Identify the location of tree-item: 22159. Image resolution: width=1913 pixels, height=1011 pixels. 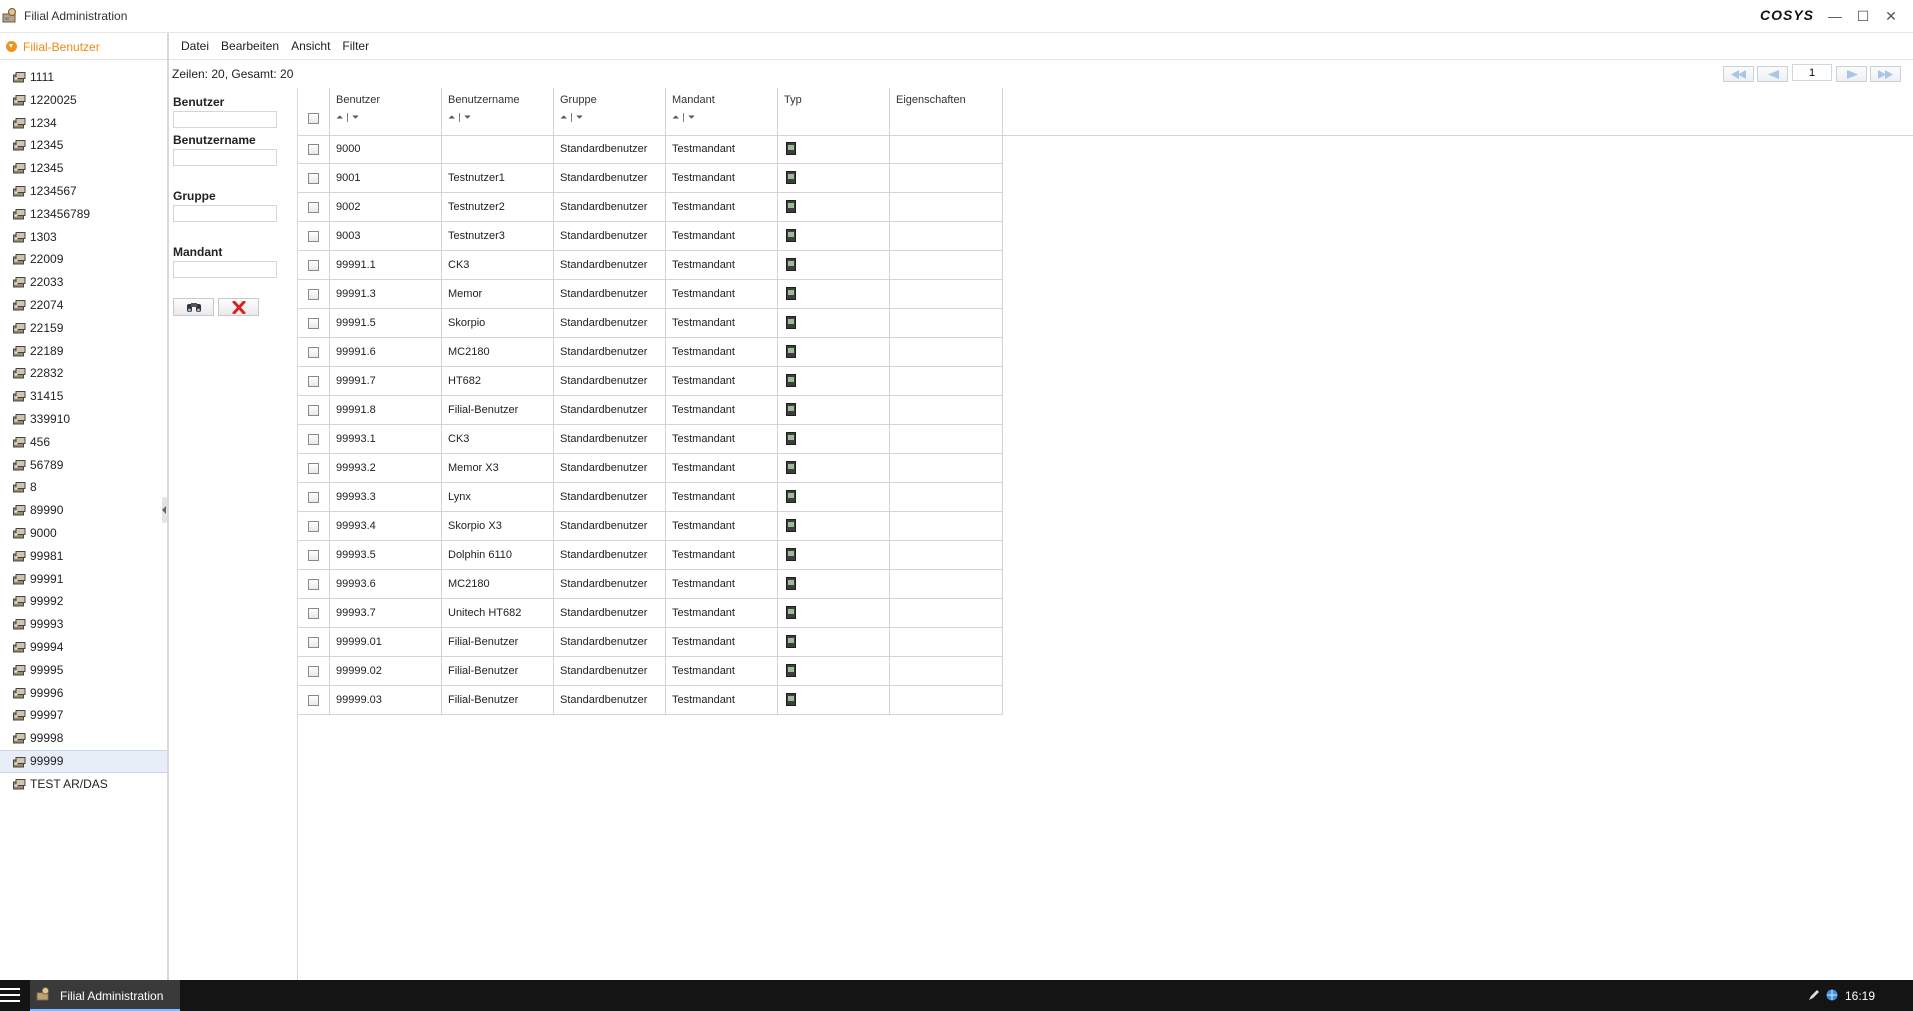
(83, 328).